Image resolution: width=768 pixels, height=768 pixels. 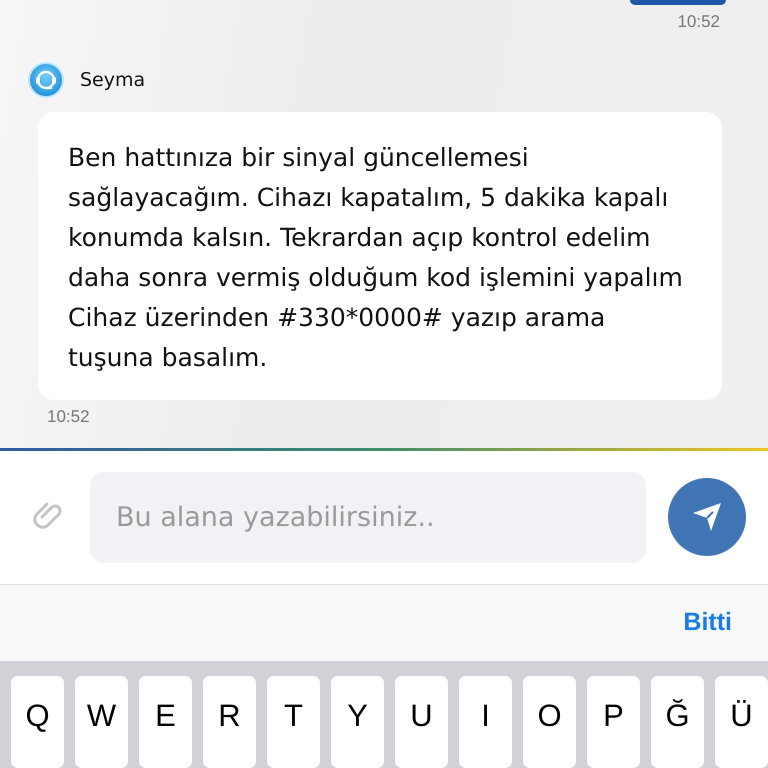 I want to click on keyboard-key: T, so click(x=293, y=722).